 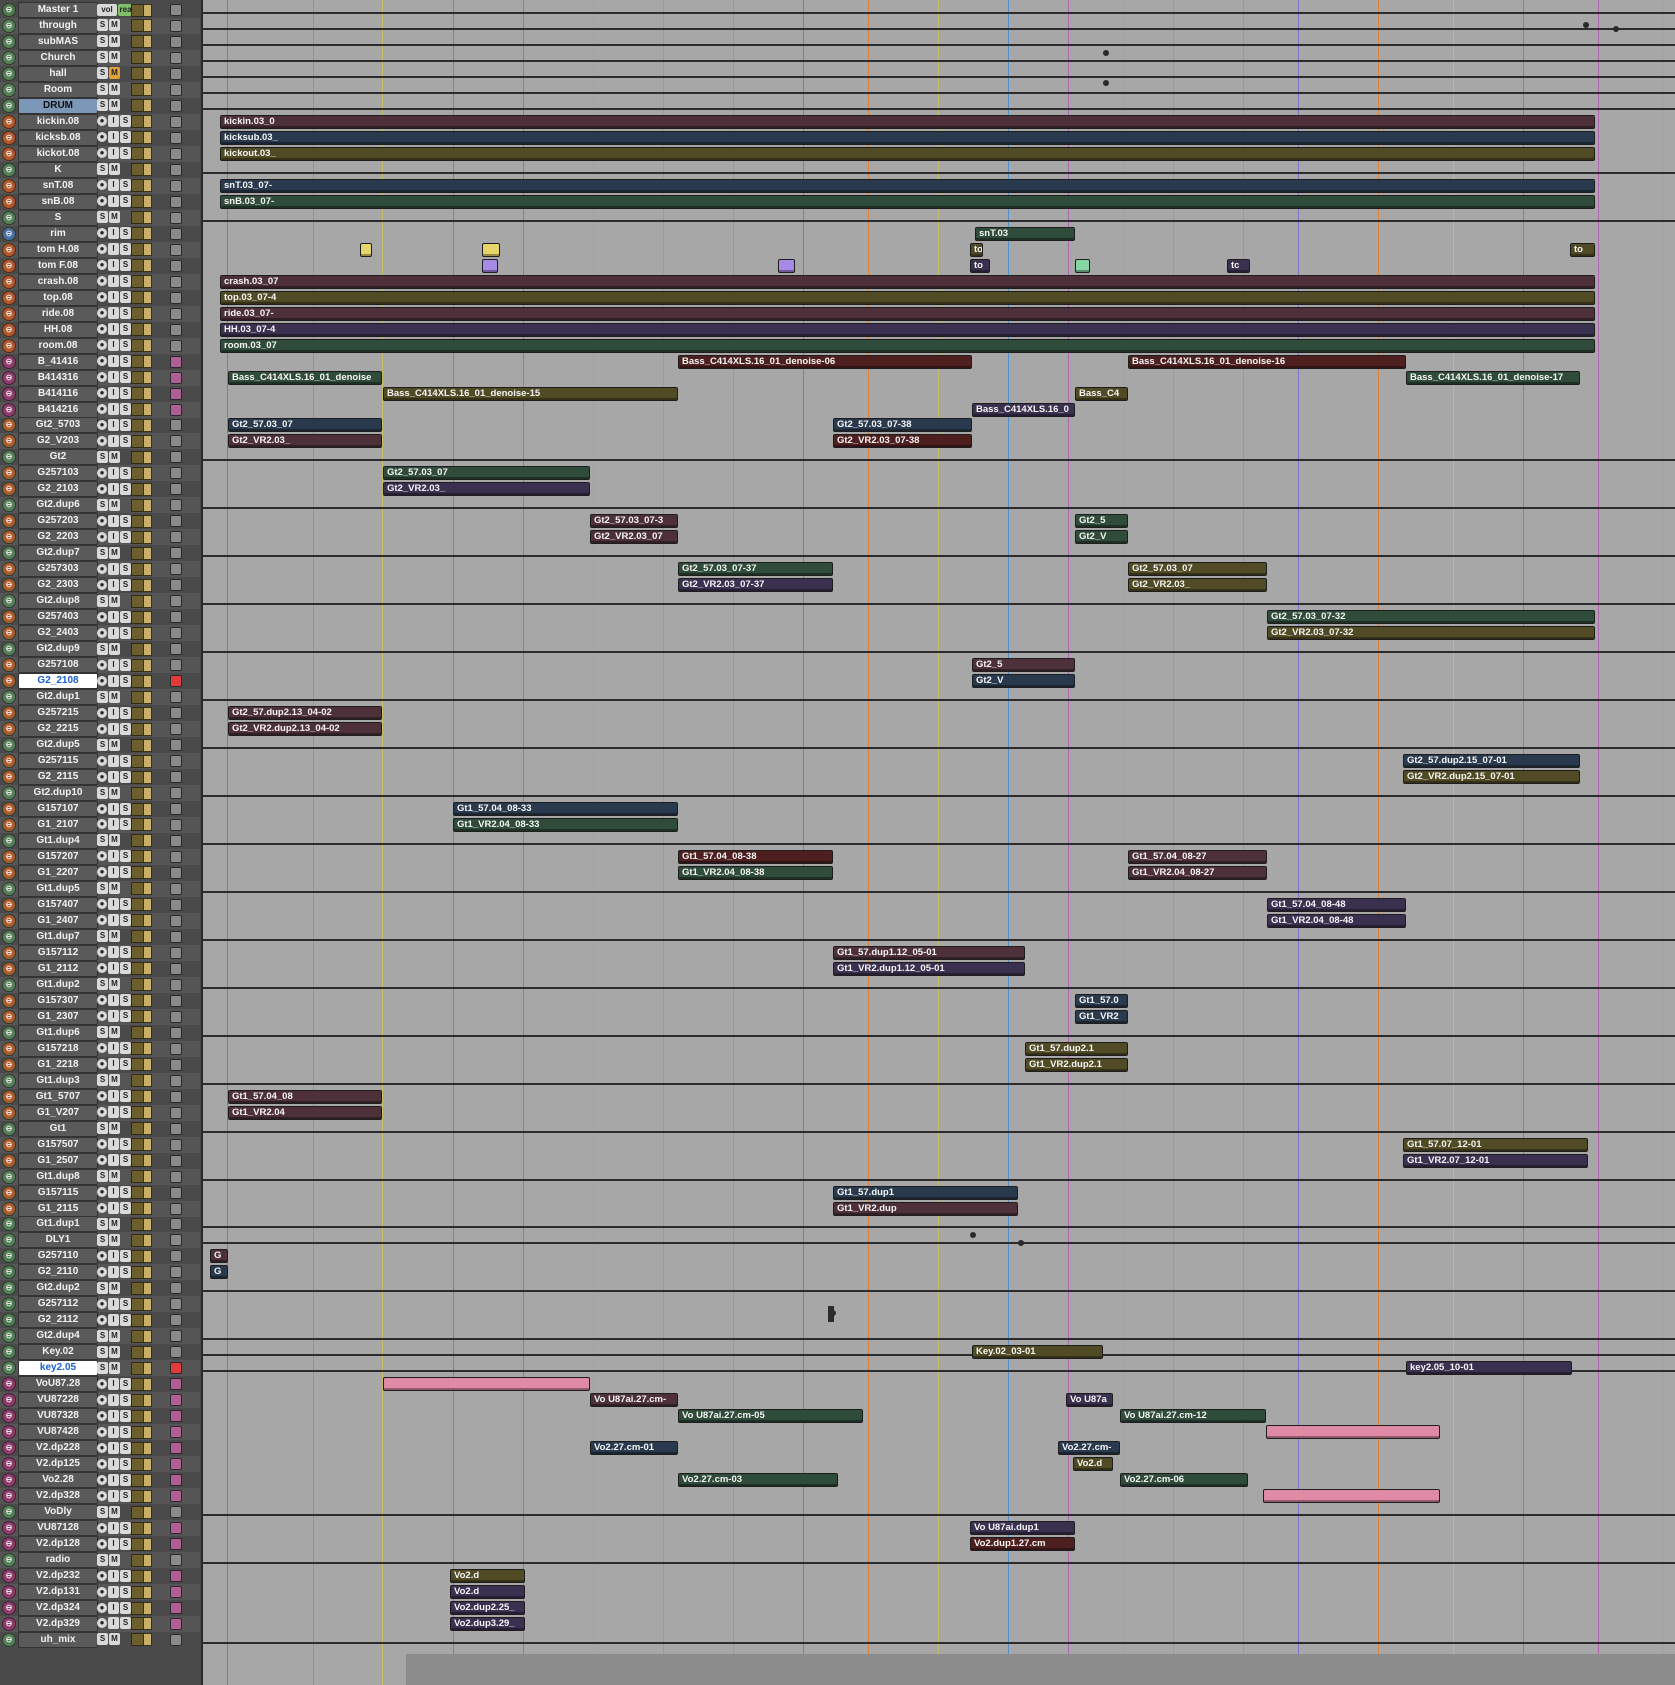 I want to click on audio-clip: Gt2_VR2.03_07-37, so click(x=755, y=585).